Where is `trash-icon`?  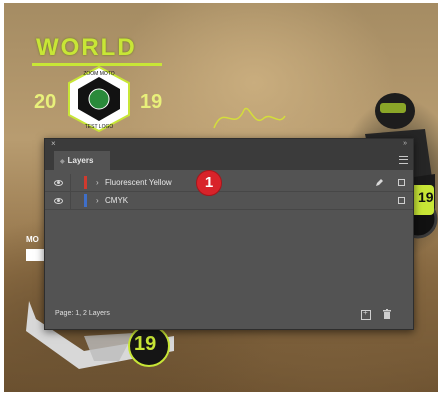 trash-icon is located at coordinates (387, 314).